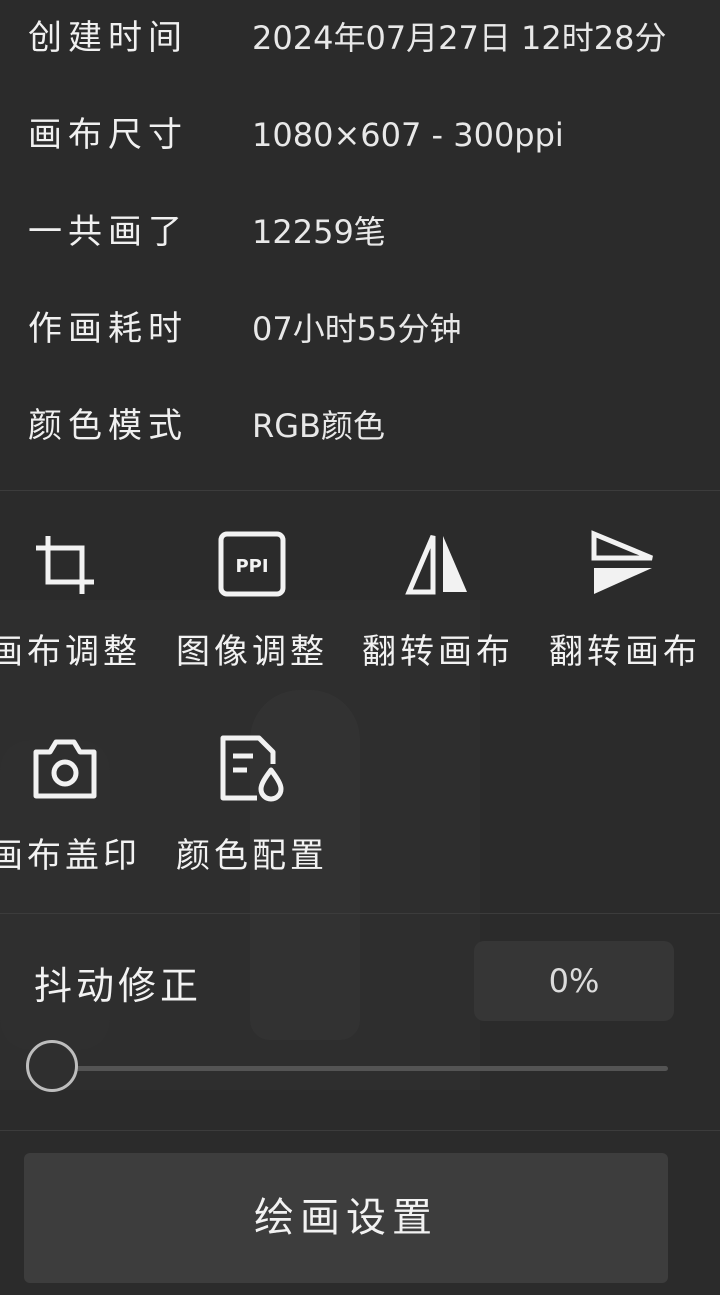 Image resolution: width=720 pixels, height=1295 pixels. I want to click on ppi-icon: PPI, so click(252, 564).